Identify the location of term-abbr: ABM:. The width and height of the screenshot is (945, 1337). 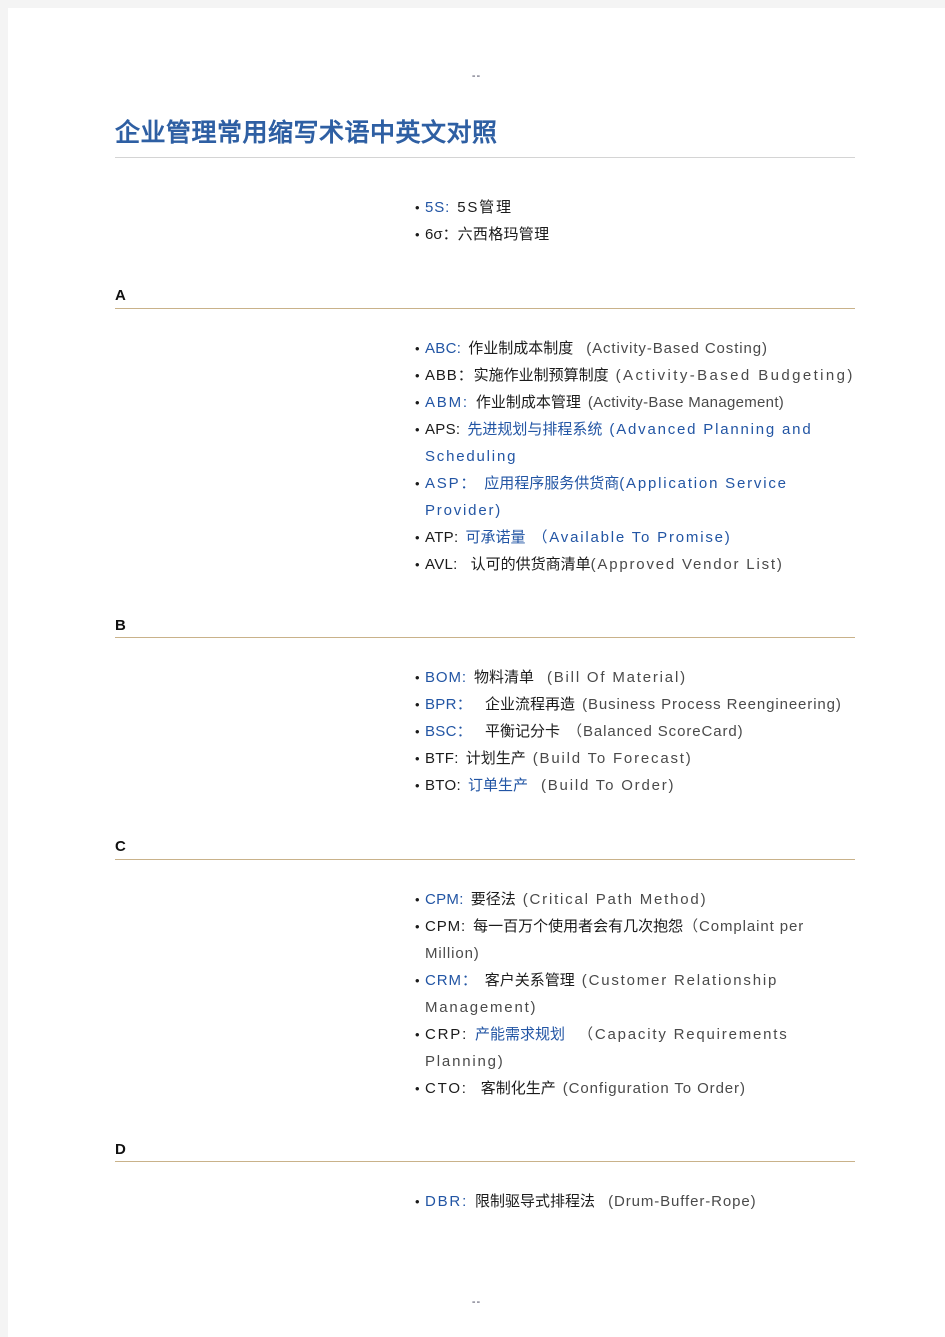
(447, 402).